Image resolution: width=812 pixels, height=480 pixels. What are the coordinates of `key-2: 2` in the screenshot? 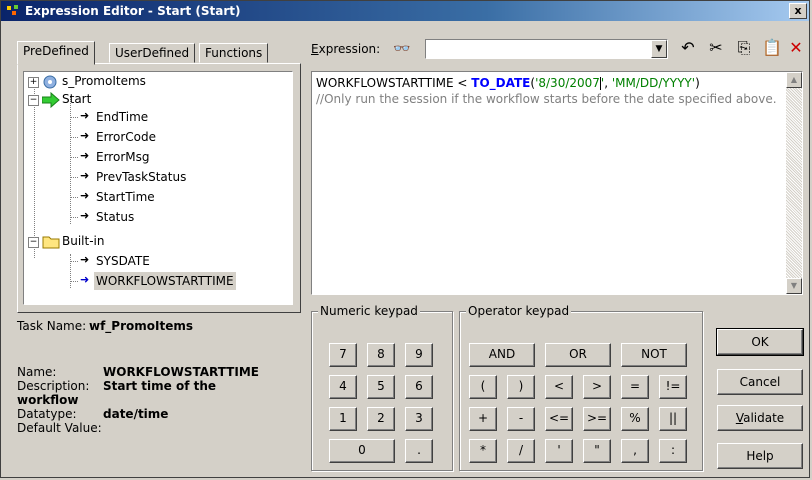 It's located at (381, 419).